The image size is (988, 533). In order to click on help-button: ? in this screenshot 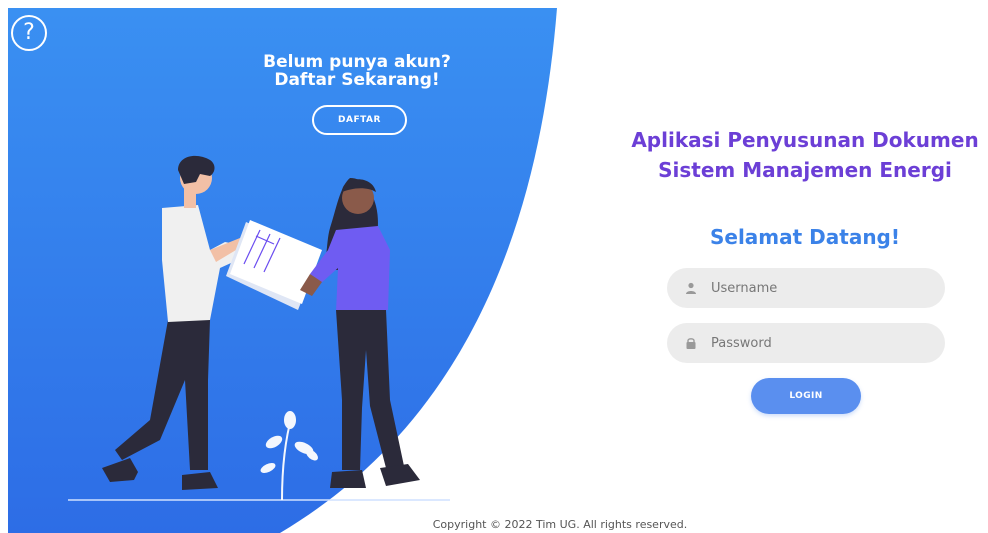, I will do `click(29, 33)`.